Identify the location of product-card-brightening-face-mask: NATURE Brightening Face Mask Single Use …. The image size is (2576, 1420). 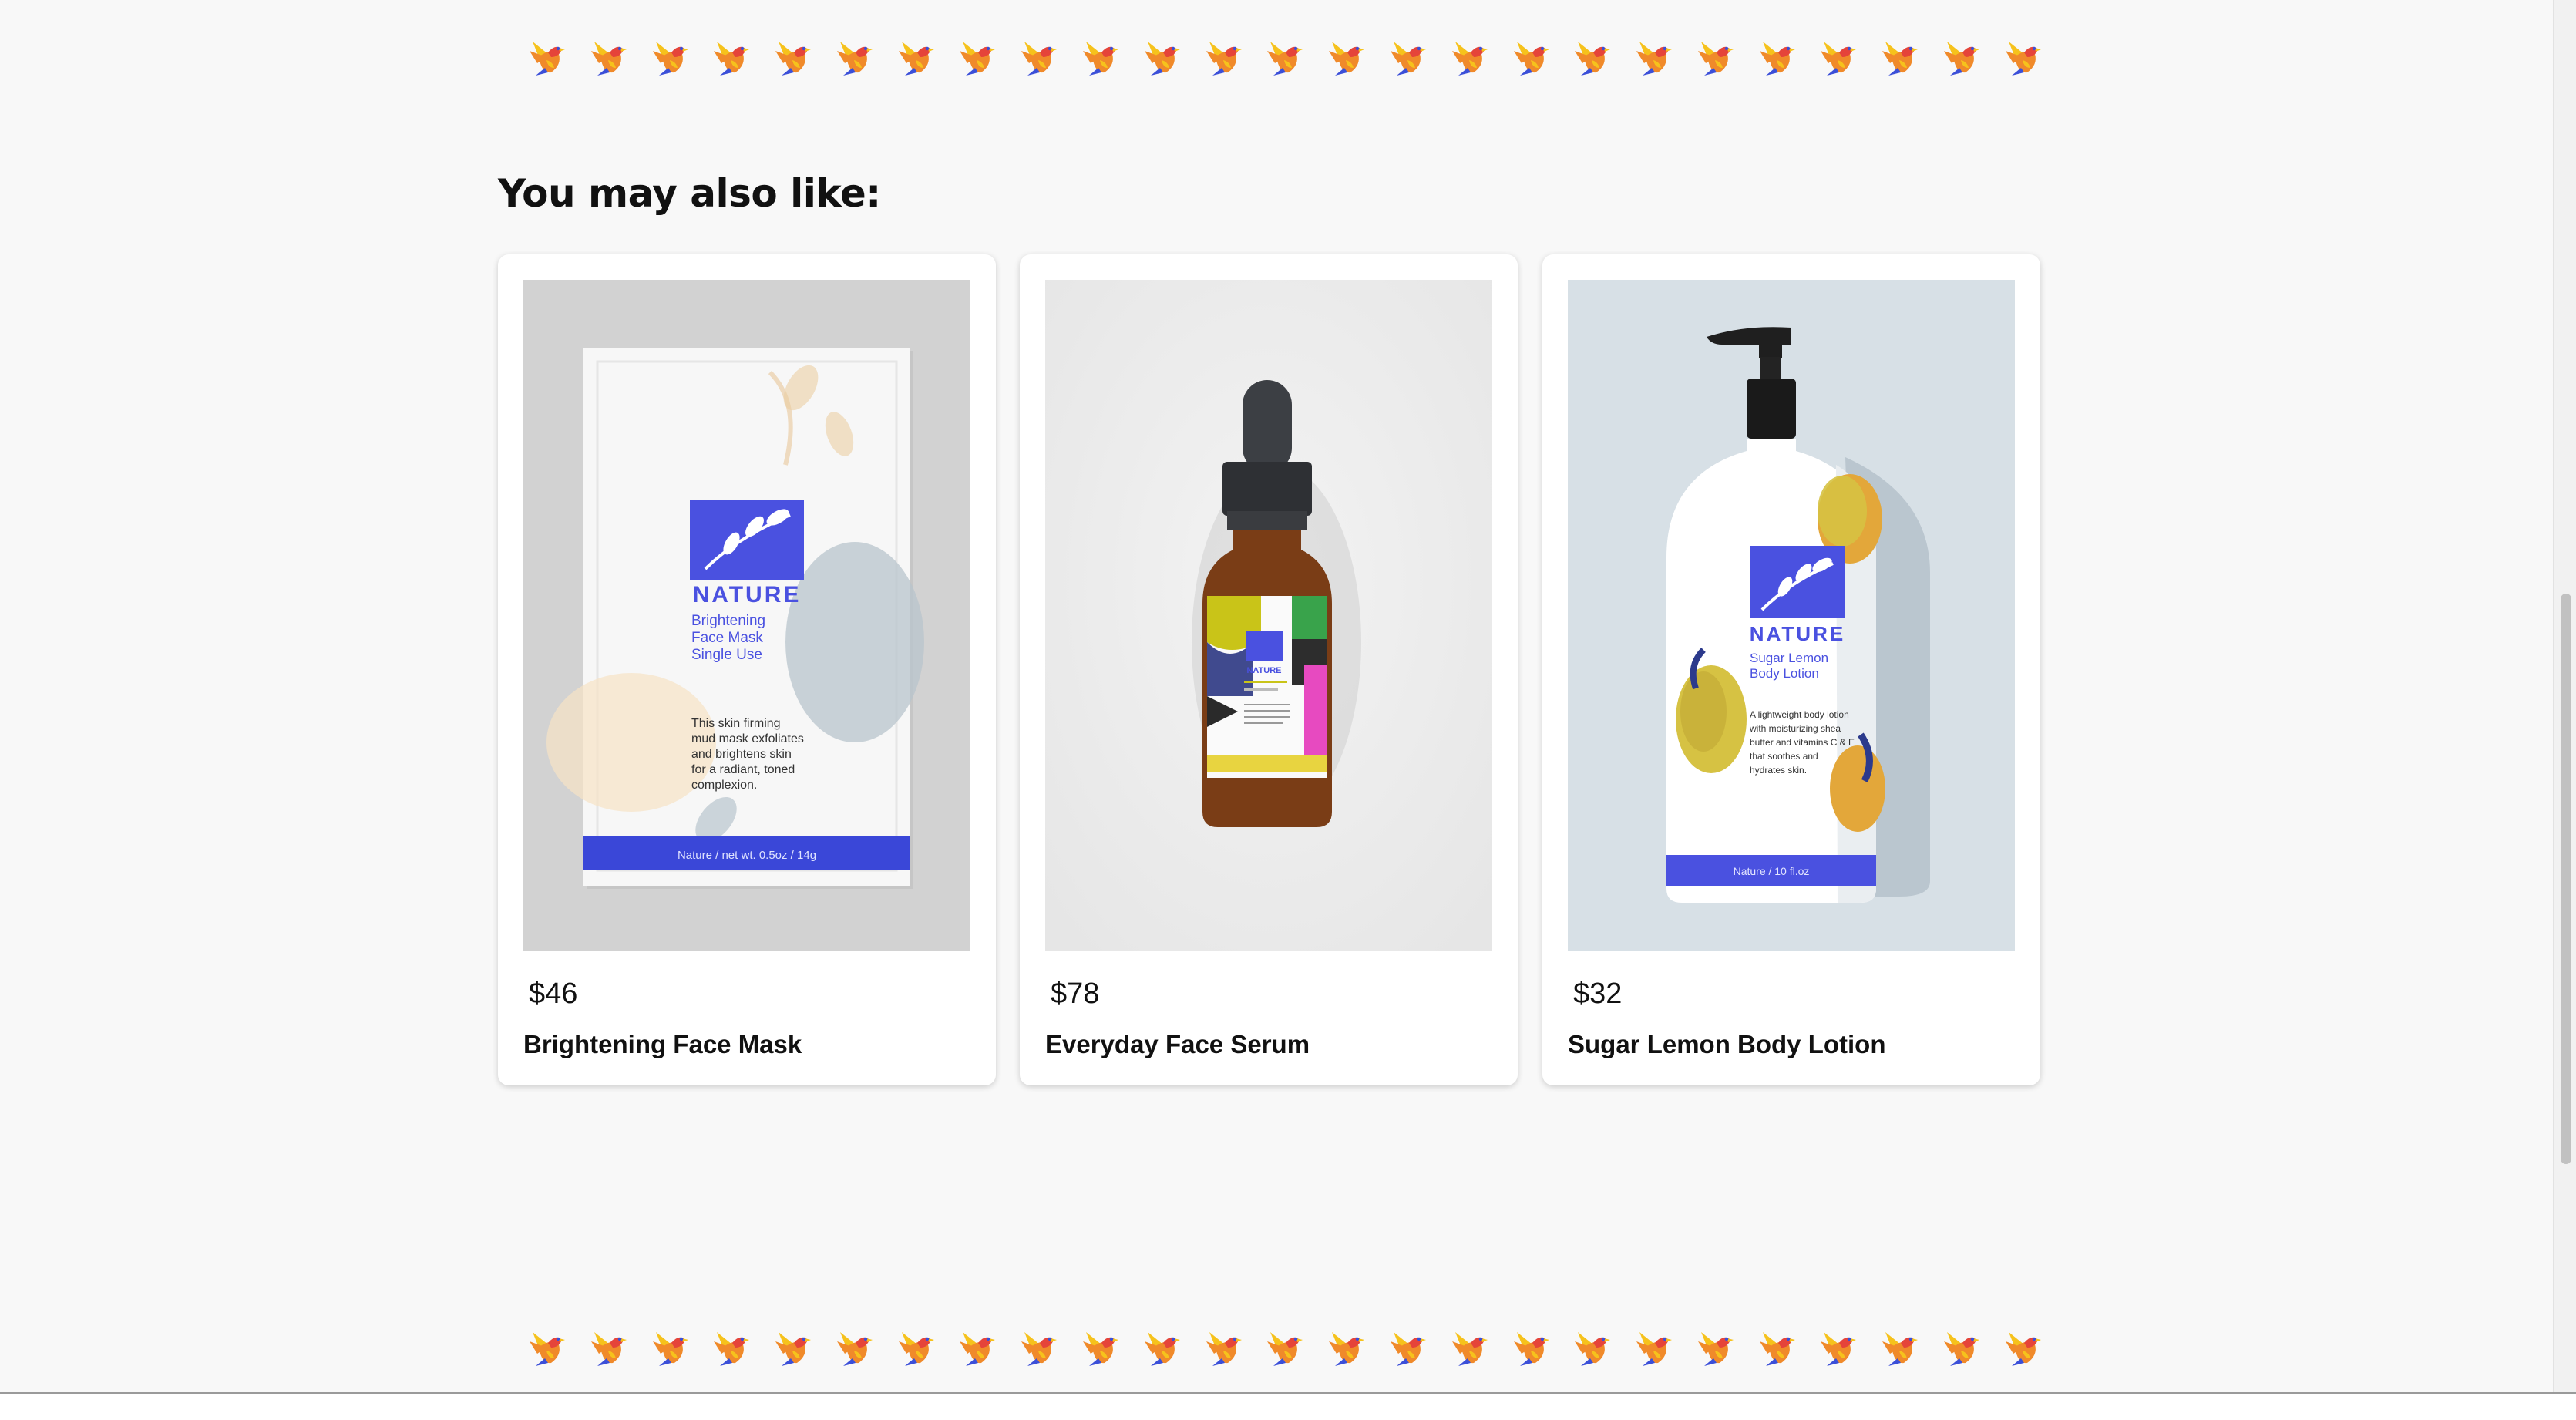
(747, 669).